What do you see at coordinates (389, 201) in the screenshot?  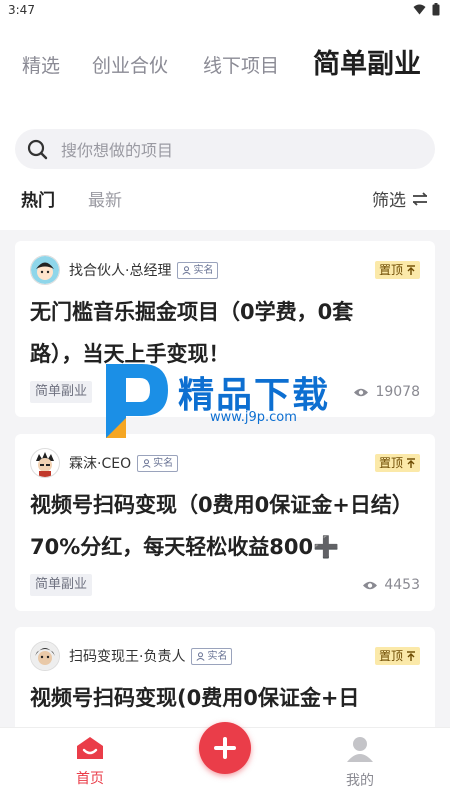 I see `filter-label: 筛选` at bounding box center [389, 201].